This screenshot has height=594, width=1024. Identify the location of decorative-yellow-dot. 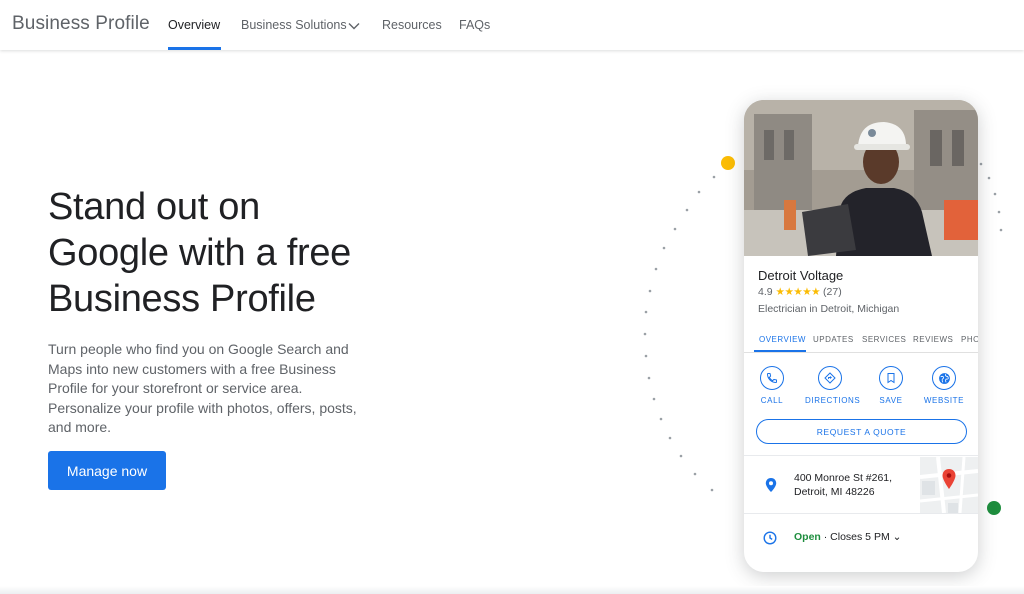
(728, 163).